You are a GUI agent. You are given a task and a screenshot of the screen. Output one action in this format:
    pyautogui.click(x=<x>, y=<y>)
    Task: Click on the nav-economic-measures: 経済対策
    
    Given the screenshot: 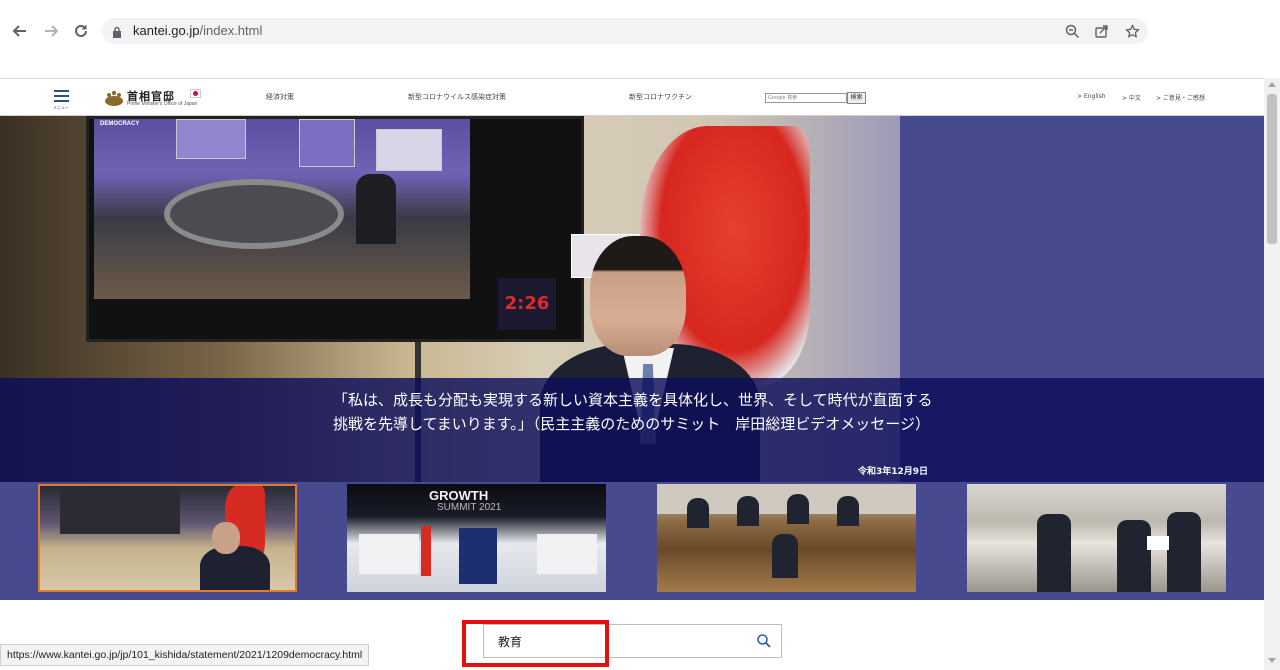 What is the action you would take?
    pyautogui.click(x=280, y=97)
    